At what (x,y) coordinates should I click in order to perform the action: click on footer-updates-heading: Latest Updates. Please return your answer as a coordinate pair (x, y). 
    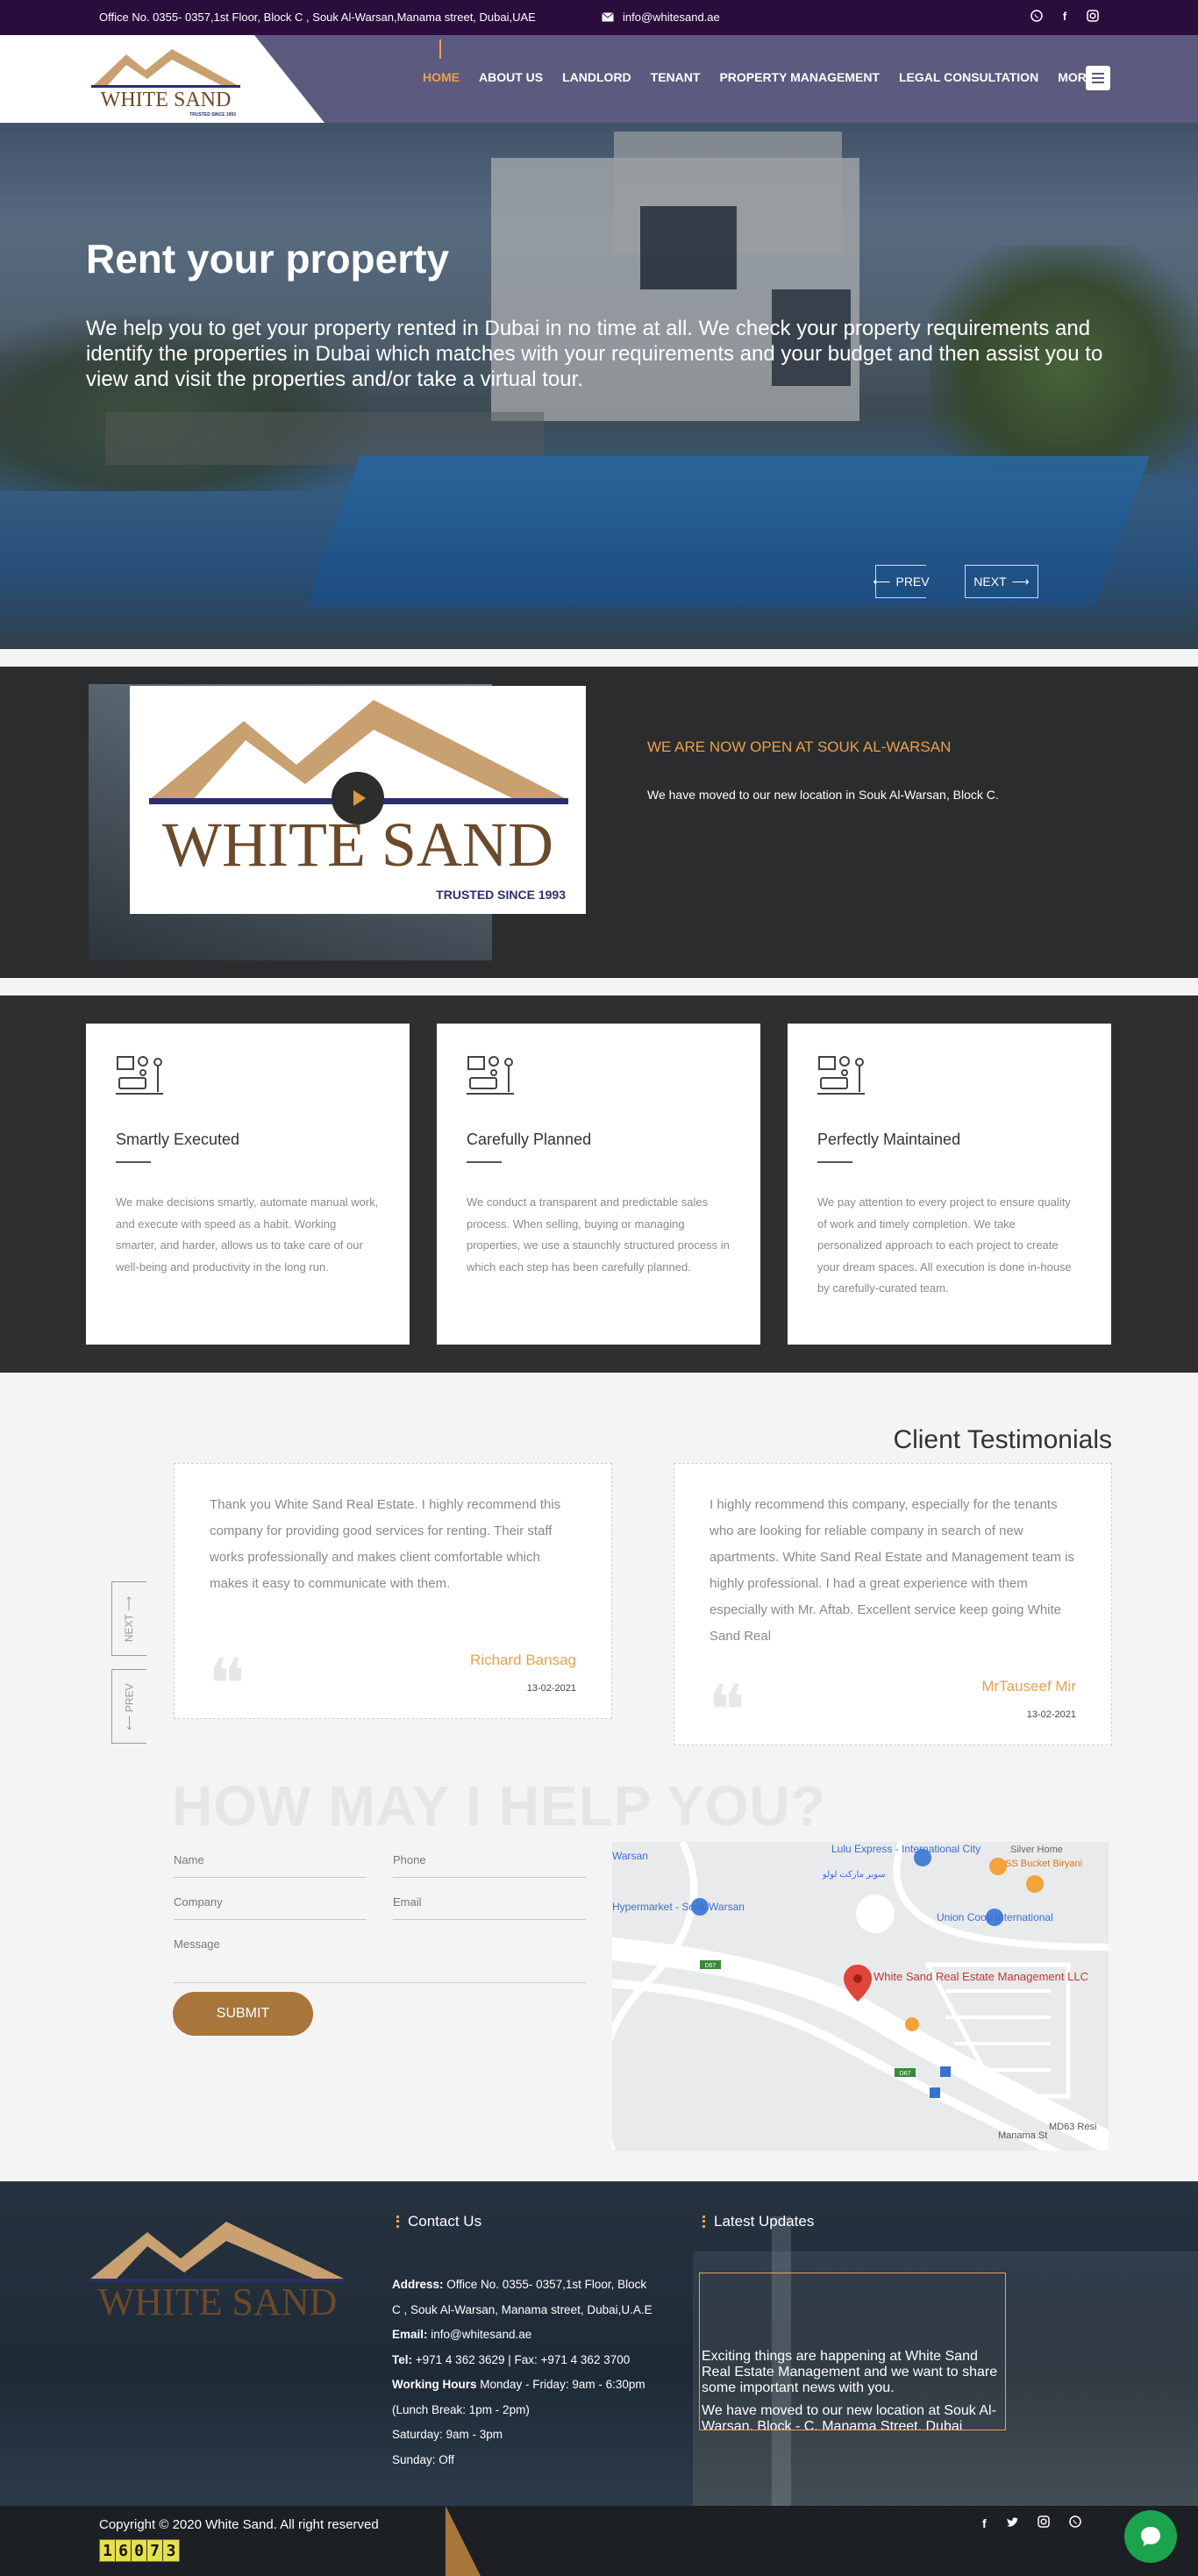
    Looking at the image, I should click on (758, 2221).